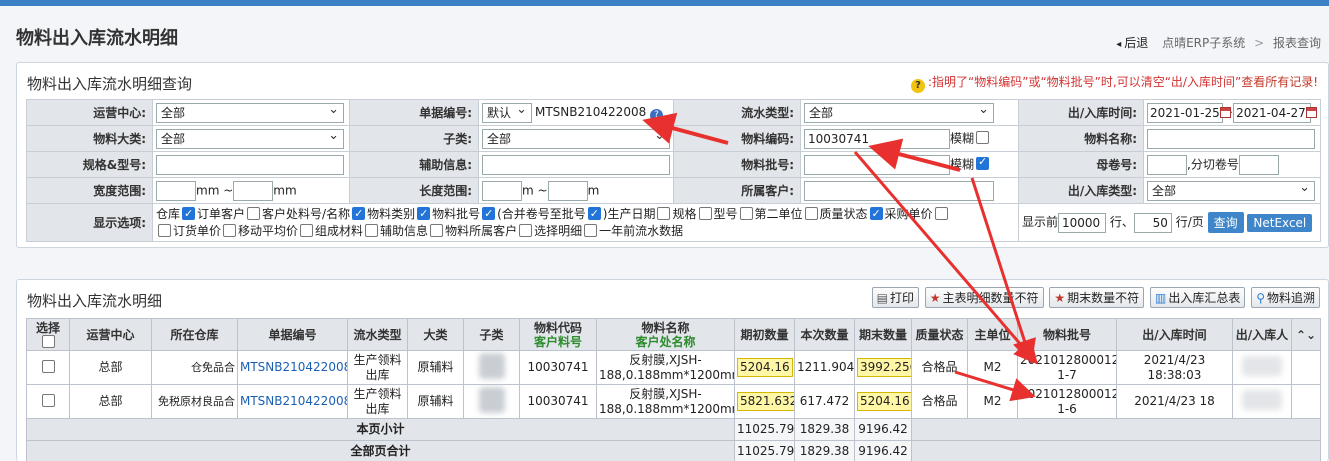 This screenshot has height=461, width=1329. I want to click on display-option: 物料类别, so click(399, 213).